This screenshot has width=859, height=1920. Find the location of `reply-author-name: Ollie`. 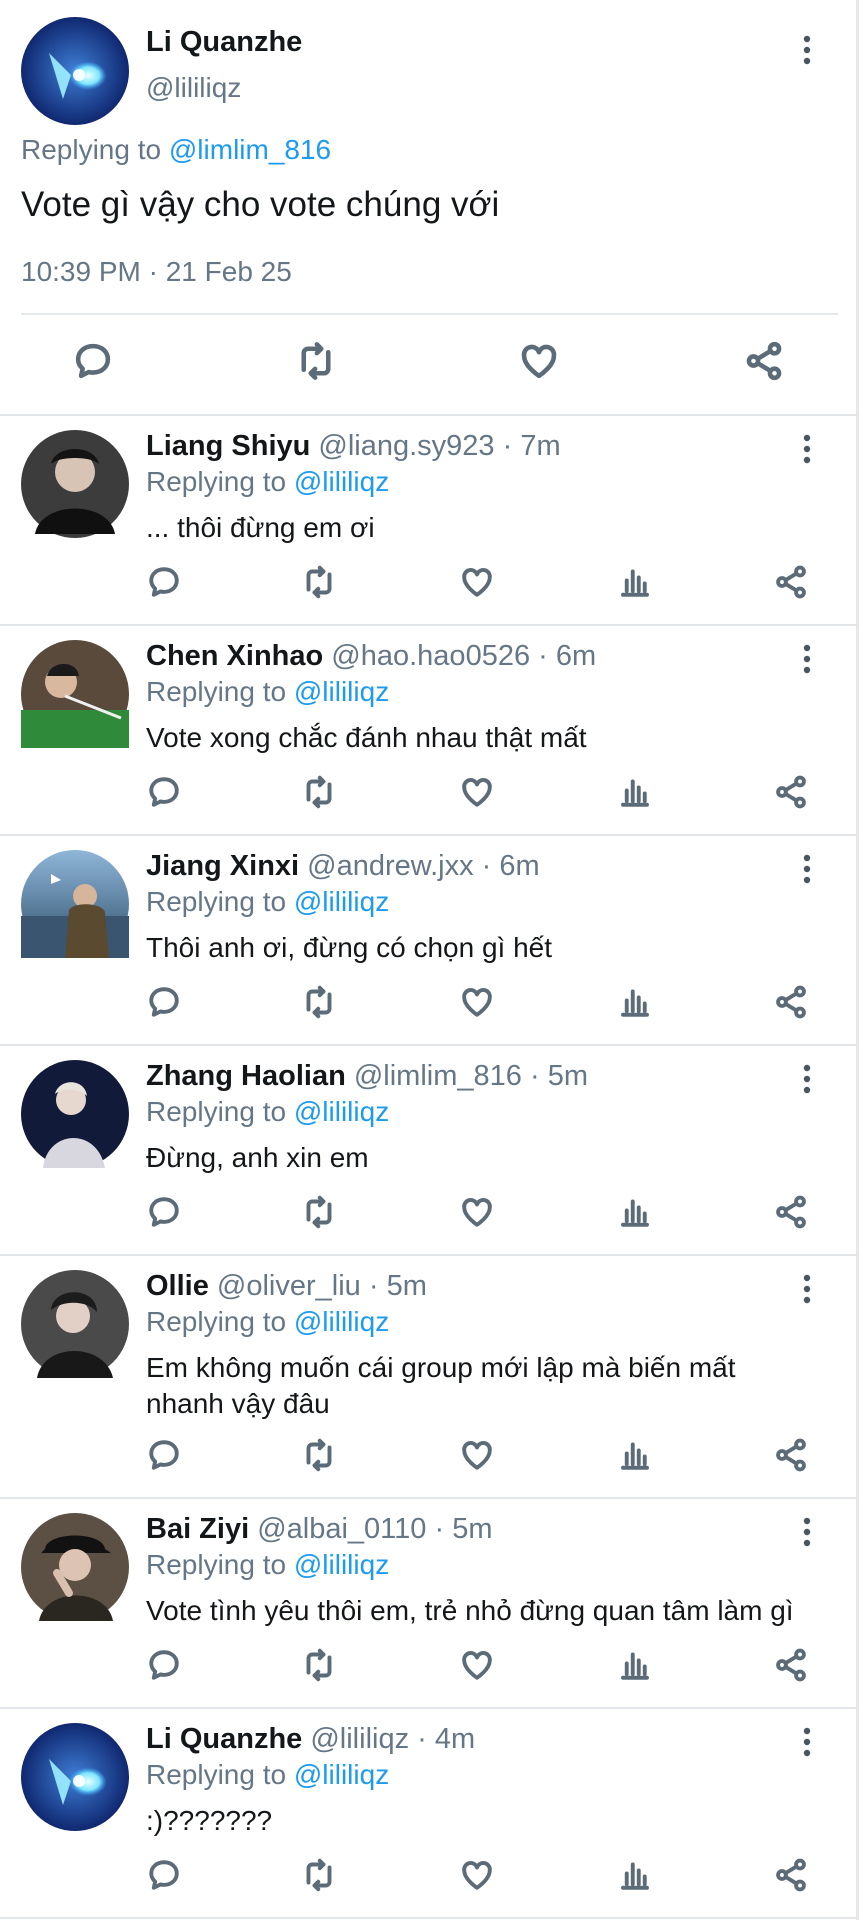

reply-author-name: Ollie is located at coordinates (177, 1286).